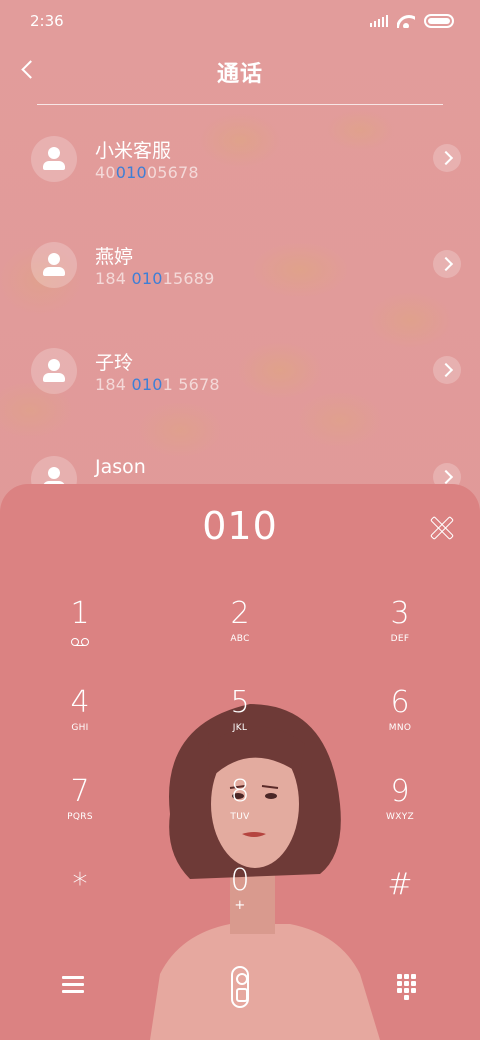 The image size is (480, 1040). What do you see at coordinates (80, 613) in the screenshot?
I see `key-digit: 1` at bounding box center [80, 613].